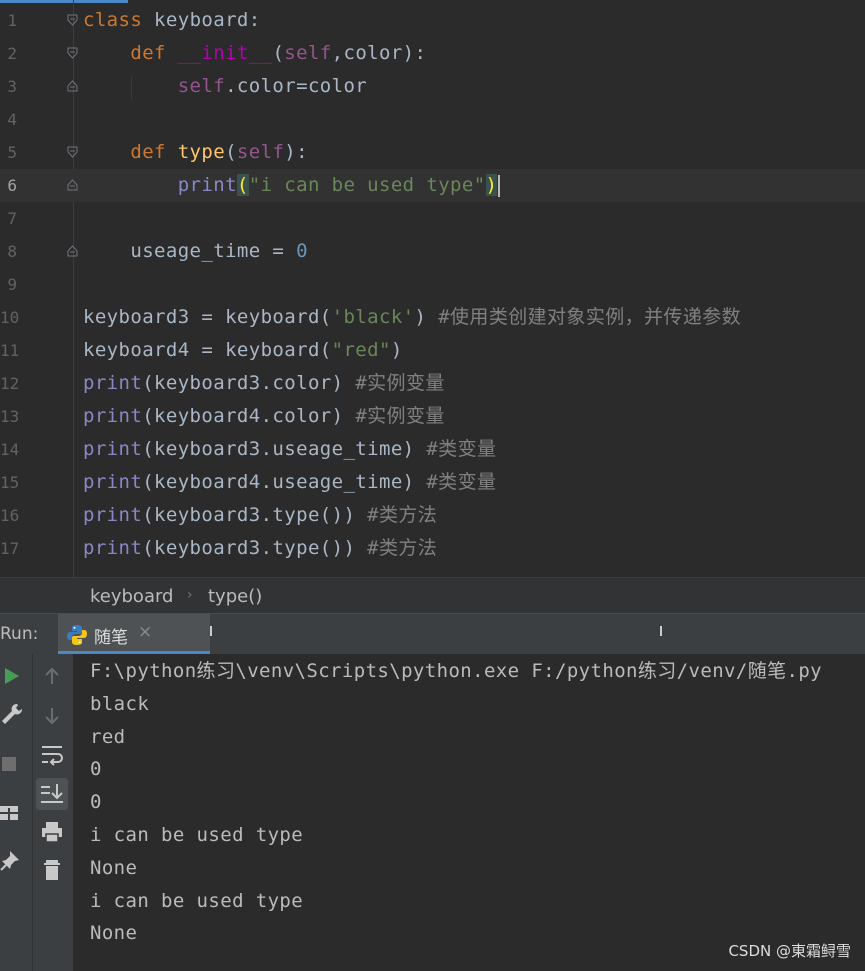 Image resolution: width=865 pixels, height=971 pixels. What do you see at coordinates (255, 548) in the screenshot?
I see `code-token: (keyboard3.type())` at bounding box center [255, 548].